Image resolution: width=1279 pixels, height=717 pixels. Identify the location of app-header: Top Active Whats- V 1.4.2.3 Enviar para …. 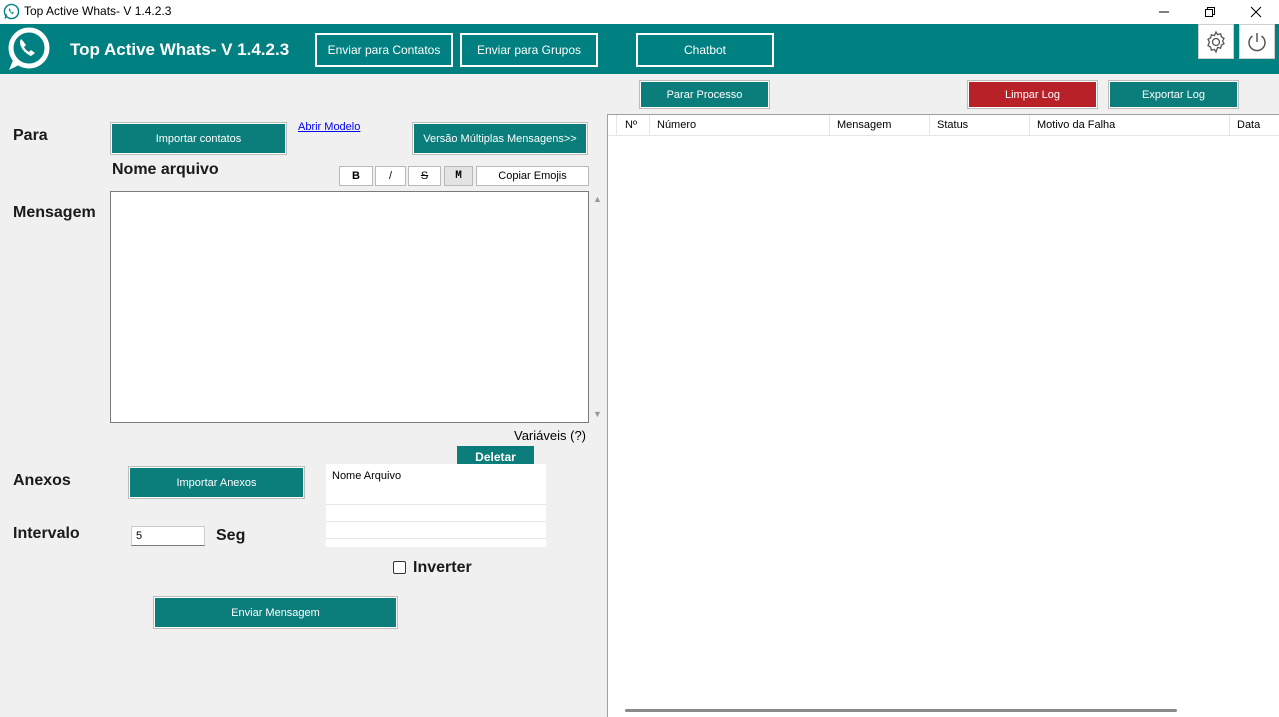
(639, 49).